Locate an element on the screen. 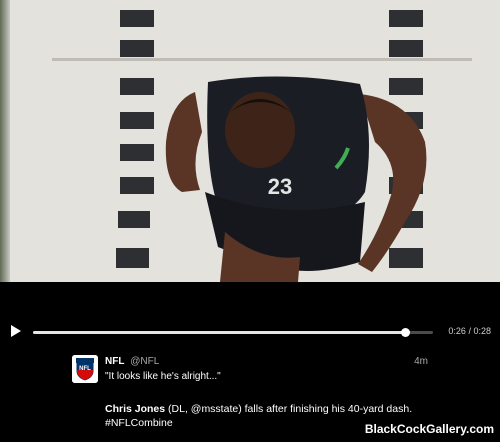 The height and width of the screenshot is (442, 500). watermark: BlackCockGallery.com is located at coordinates (429, 429).